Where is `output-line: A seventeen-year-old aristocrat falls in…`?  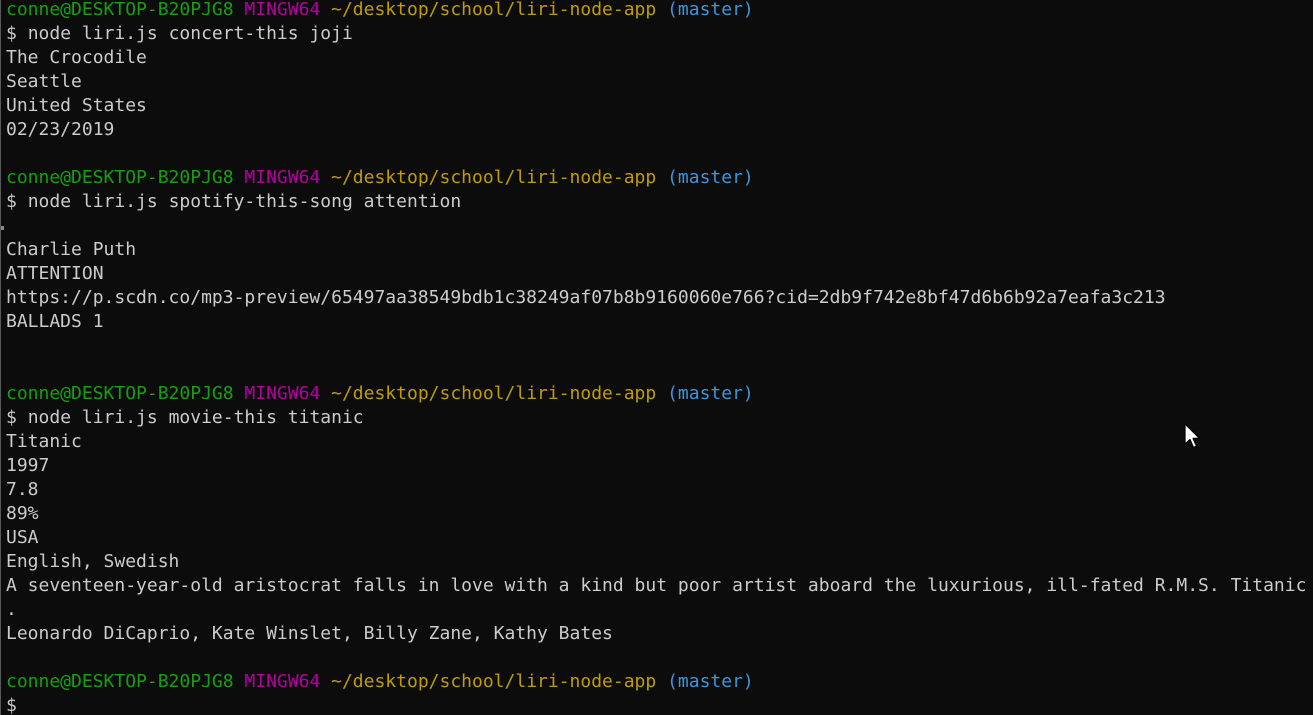 output-line: A seventeen-year-old aristocrat falls in… is located at coordinates (656, 585).